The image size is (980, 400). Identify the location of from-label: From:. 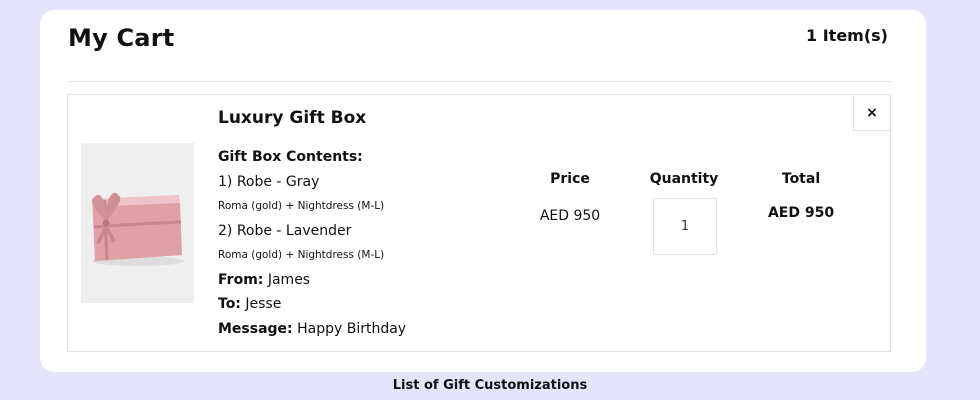
(241, 279).